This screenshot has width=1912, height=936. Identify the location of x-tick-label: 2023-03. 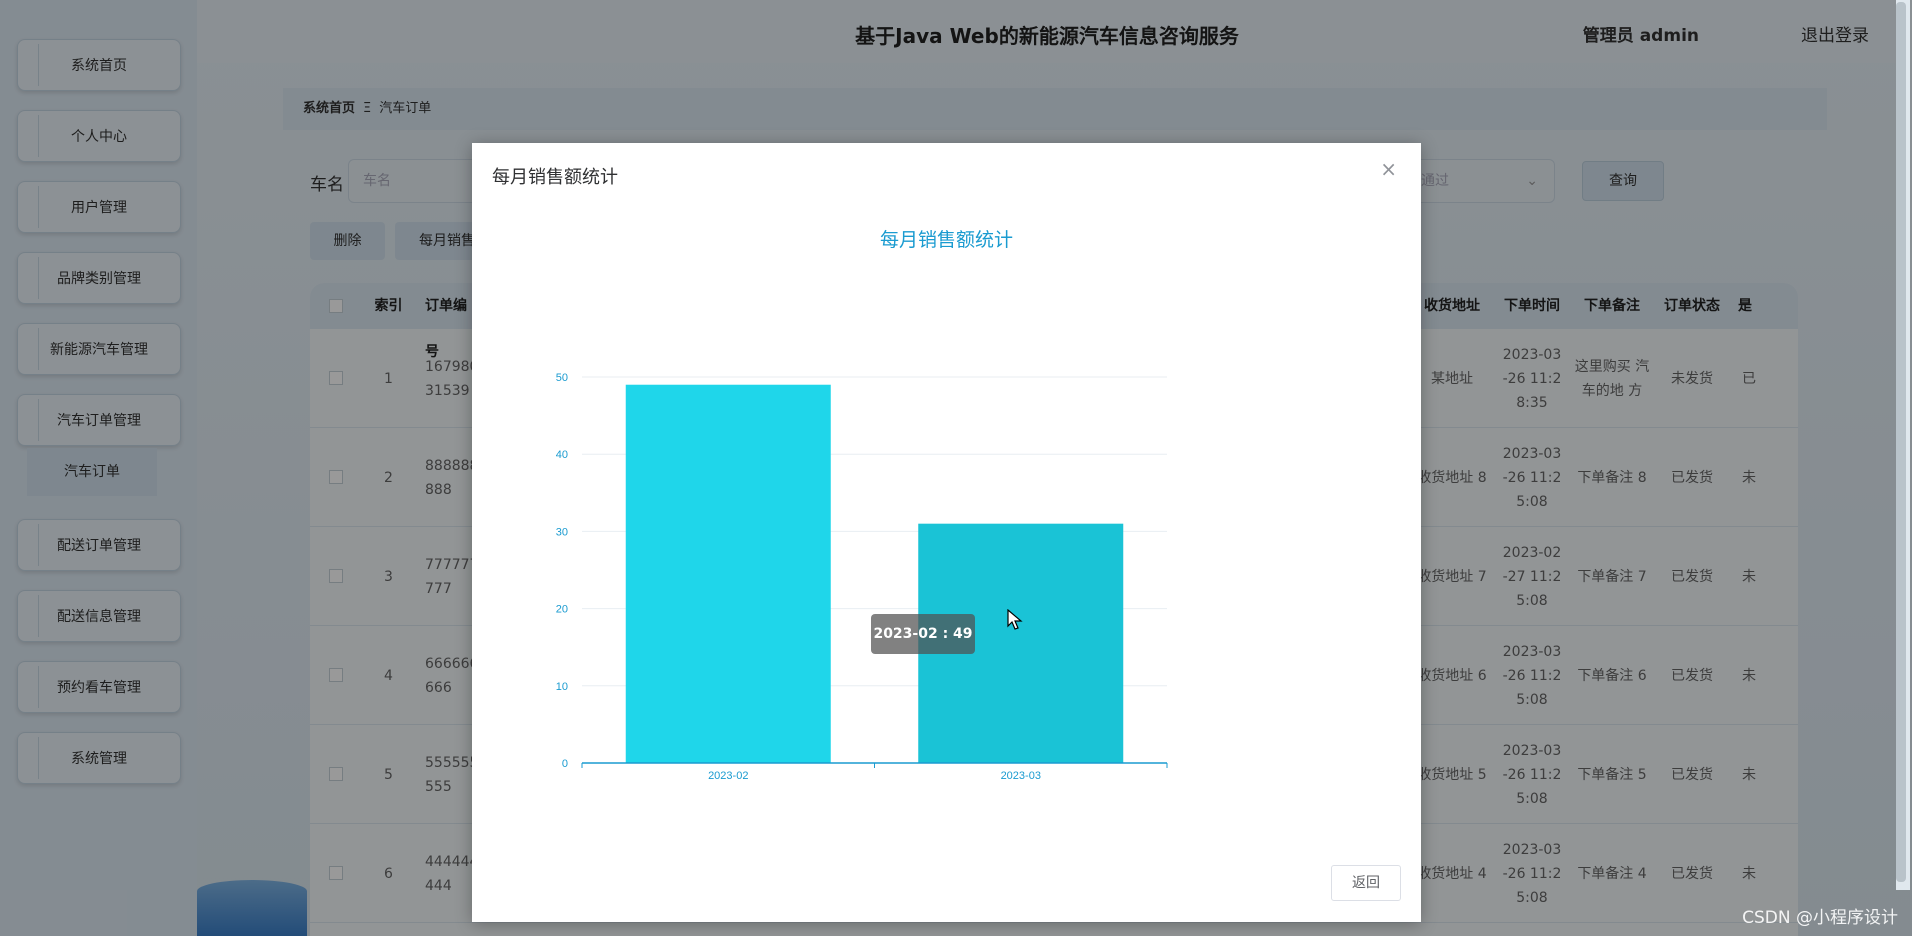
(1021, 776).